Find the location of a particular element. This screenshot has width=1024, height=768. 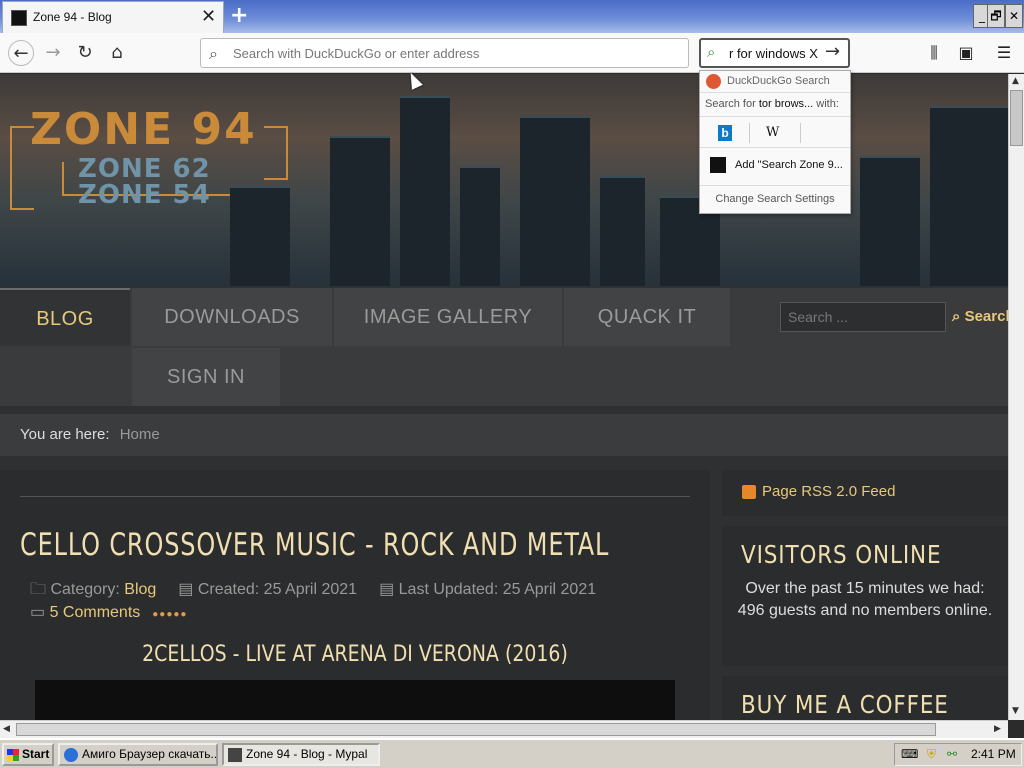

horizontal-scrollbar: ◀ ▶ is located at coordinates (504, 729).